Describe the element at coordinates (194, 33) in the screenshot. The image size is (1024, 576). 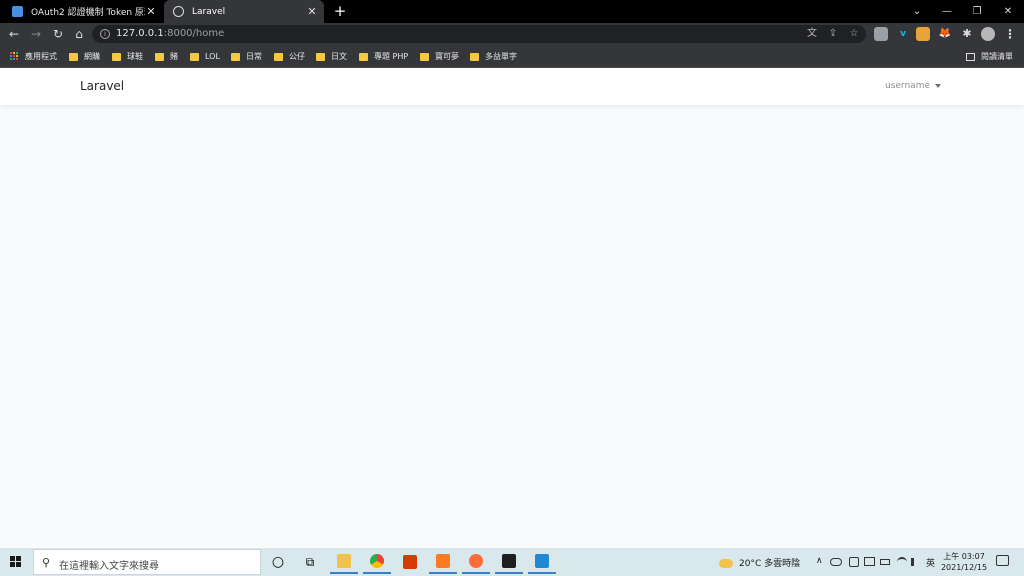
I see `url-path: :8000/home` at that location.